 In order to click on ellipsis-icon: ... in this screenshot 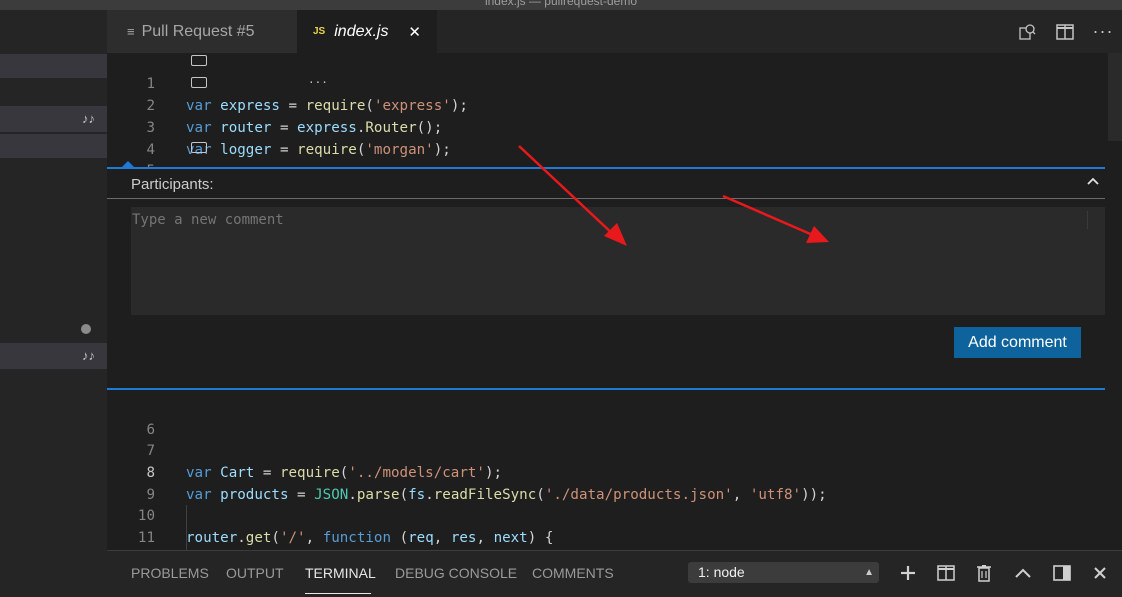, I will do `click(318, 79)`.